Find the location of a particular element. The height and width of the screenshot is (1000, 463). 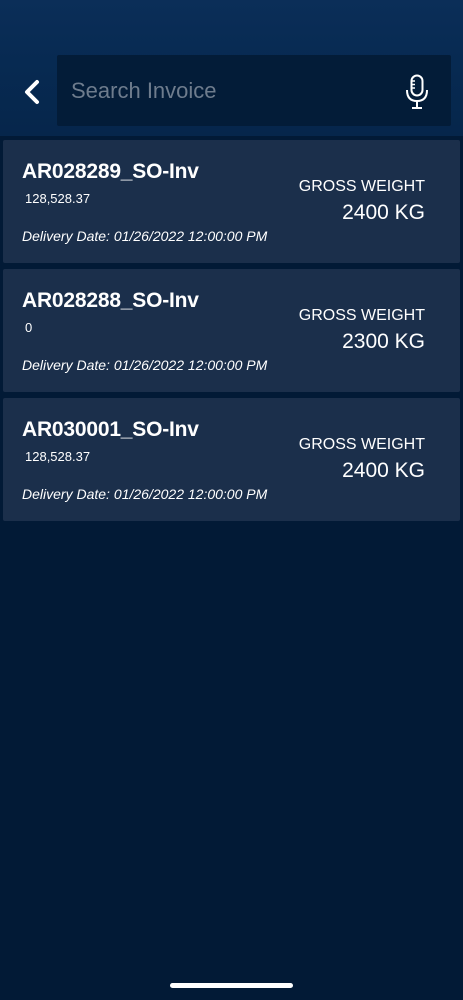

app-header is located at coordinates (231, 68).